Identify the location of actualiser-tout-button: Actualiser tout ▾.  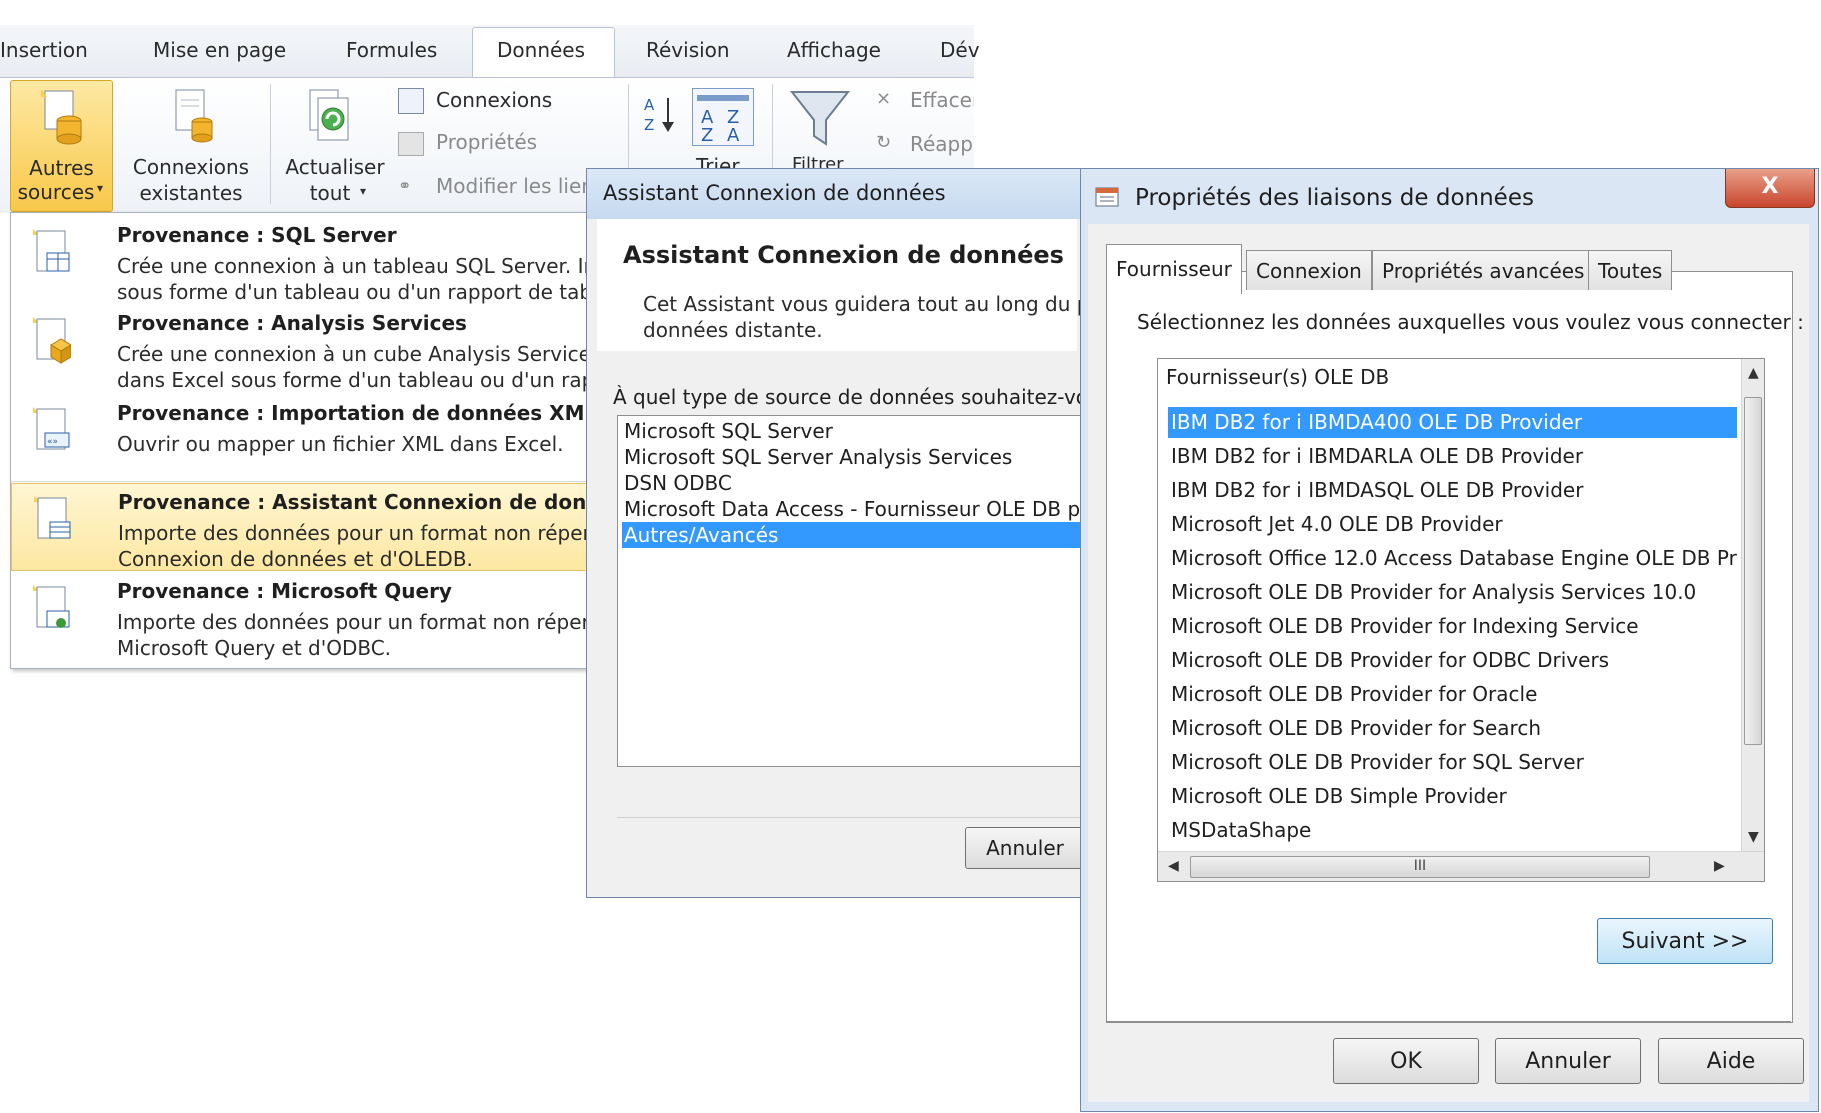
(335, 145).